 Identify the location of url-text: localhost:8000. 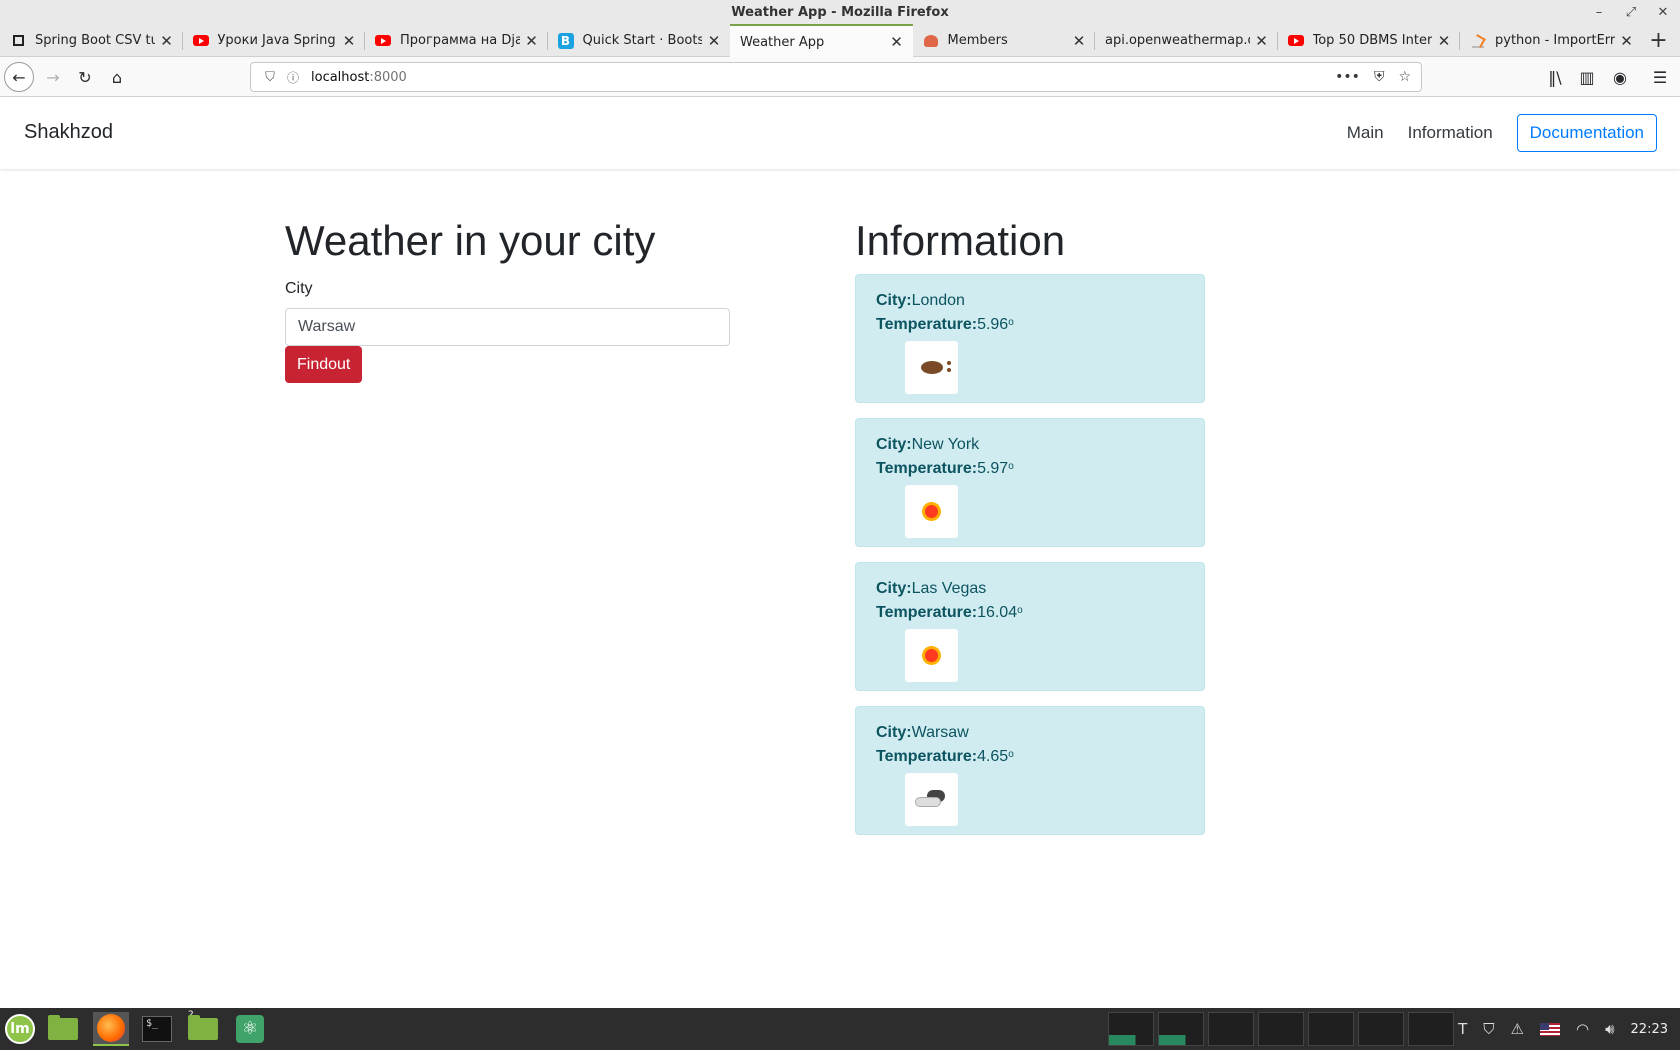
(359, 77).